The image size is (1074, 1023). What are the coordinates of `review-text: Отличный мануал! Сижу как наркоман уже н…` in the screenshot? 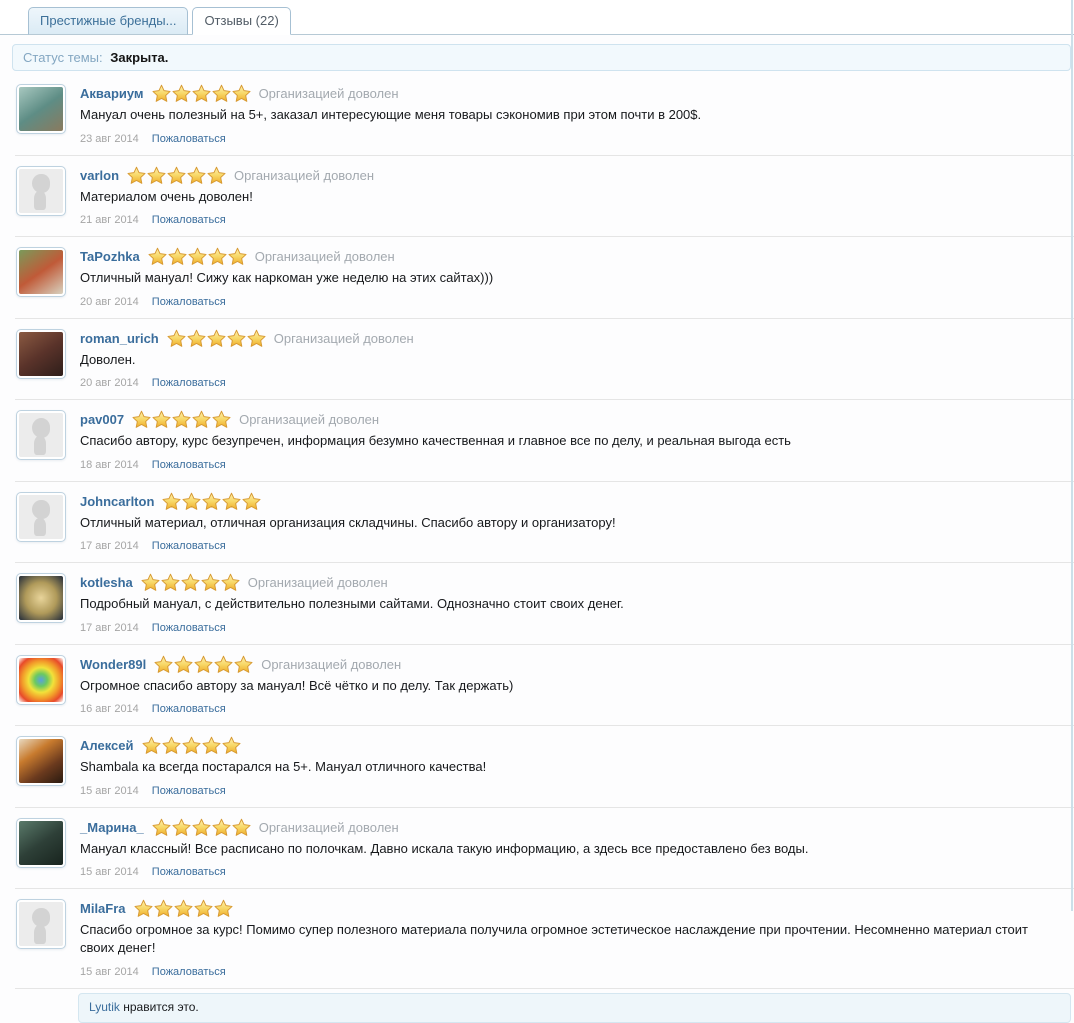 It's located at (287, 278).